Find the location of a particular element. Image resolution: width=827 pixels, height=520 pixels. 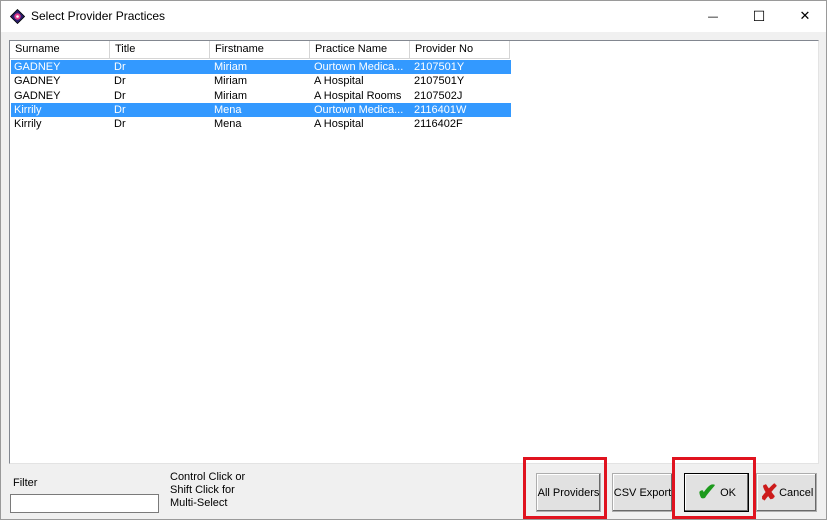

cancel-label: Cancel is located at coordinates (796, 492).